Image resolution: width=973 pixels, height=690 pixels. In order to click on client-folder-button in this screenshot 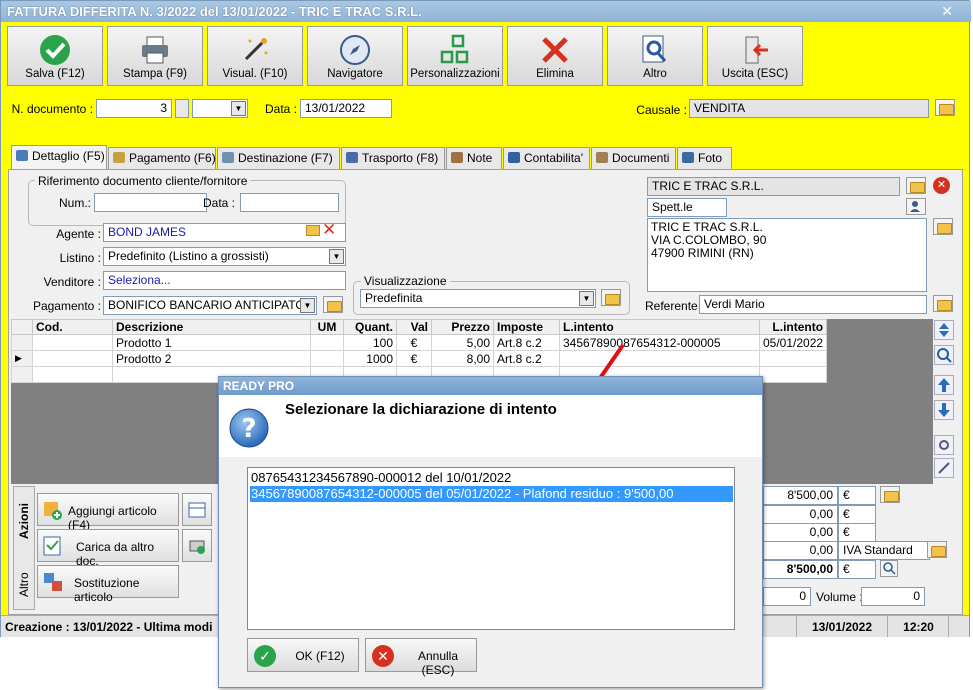, I will do `click(916, 185)`.